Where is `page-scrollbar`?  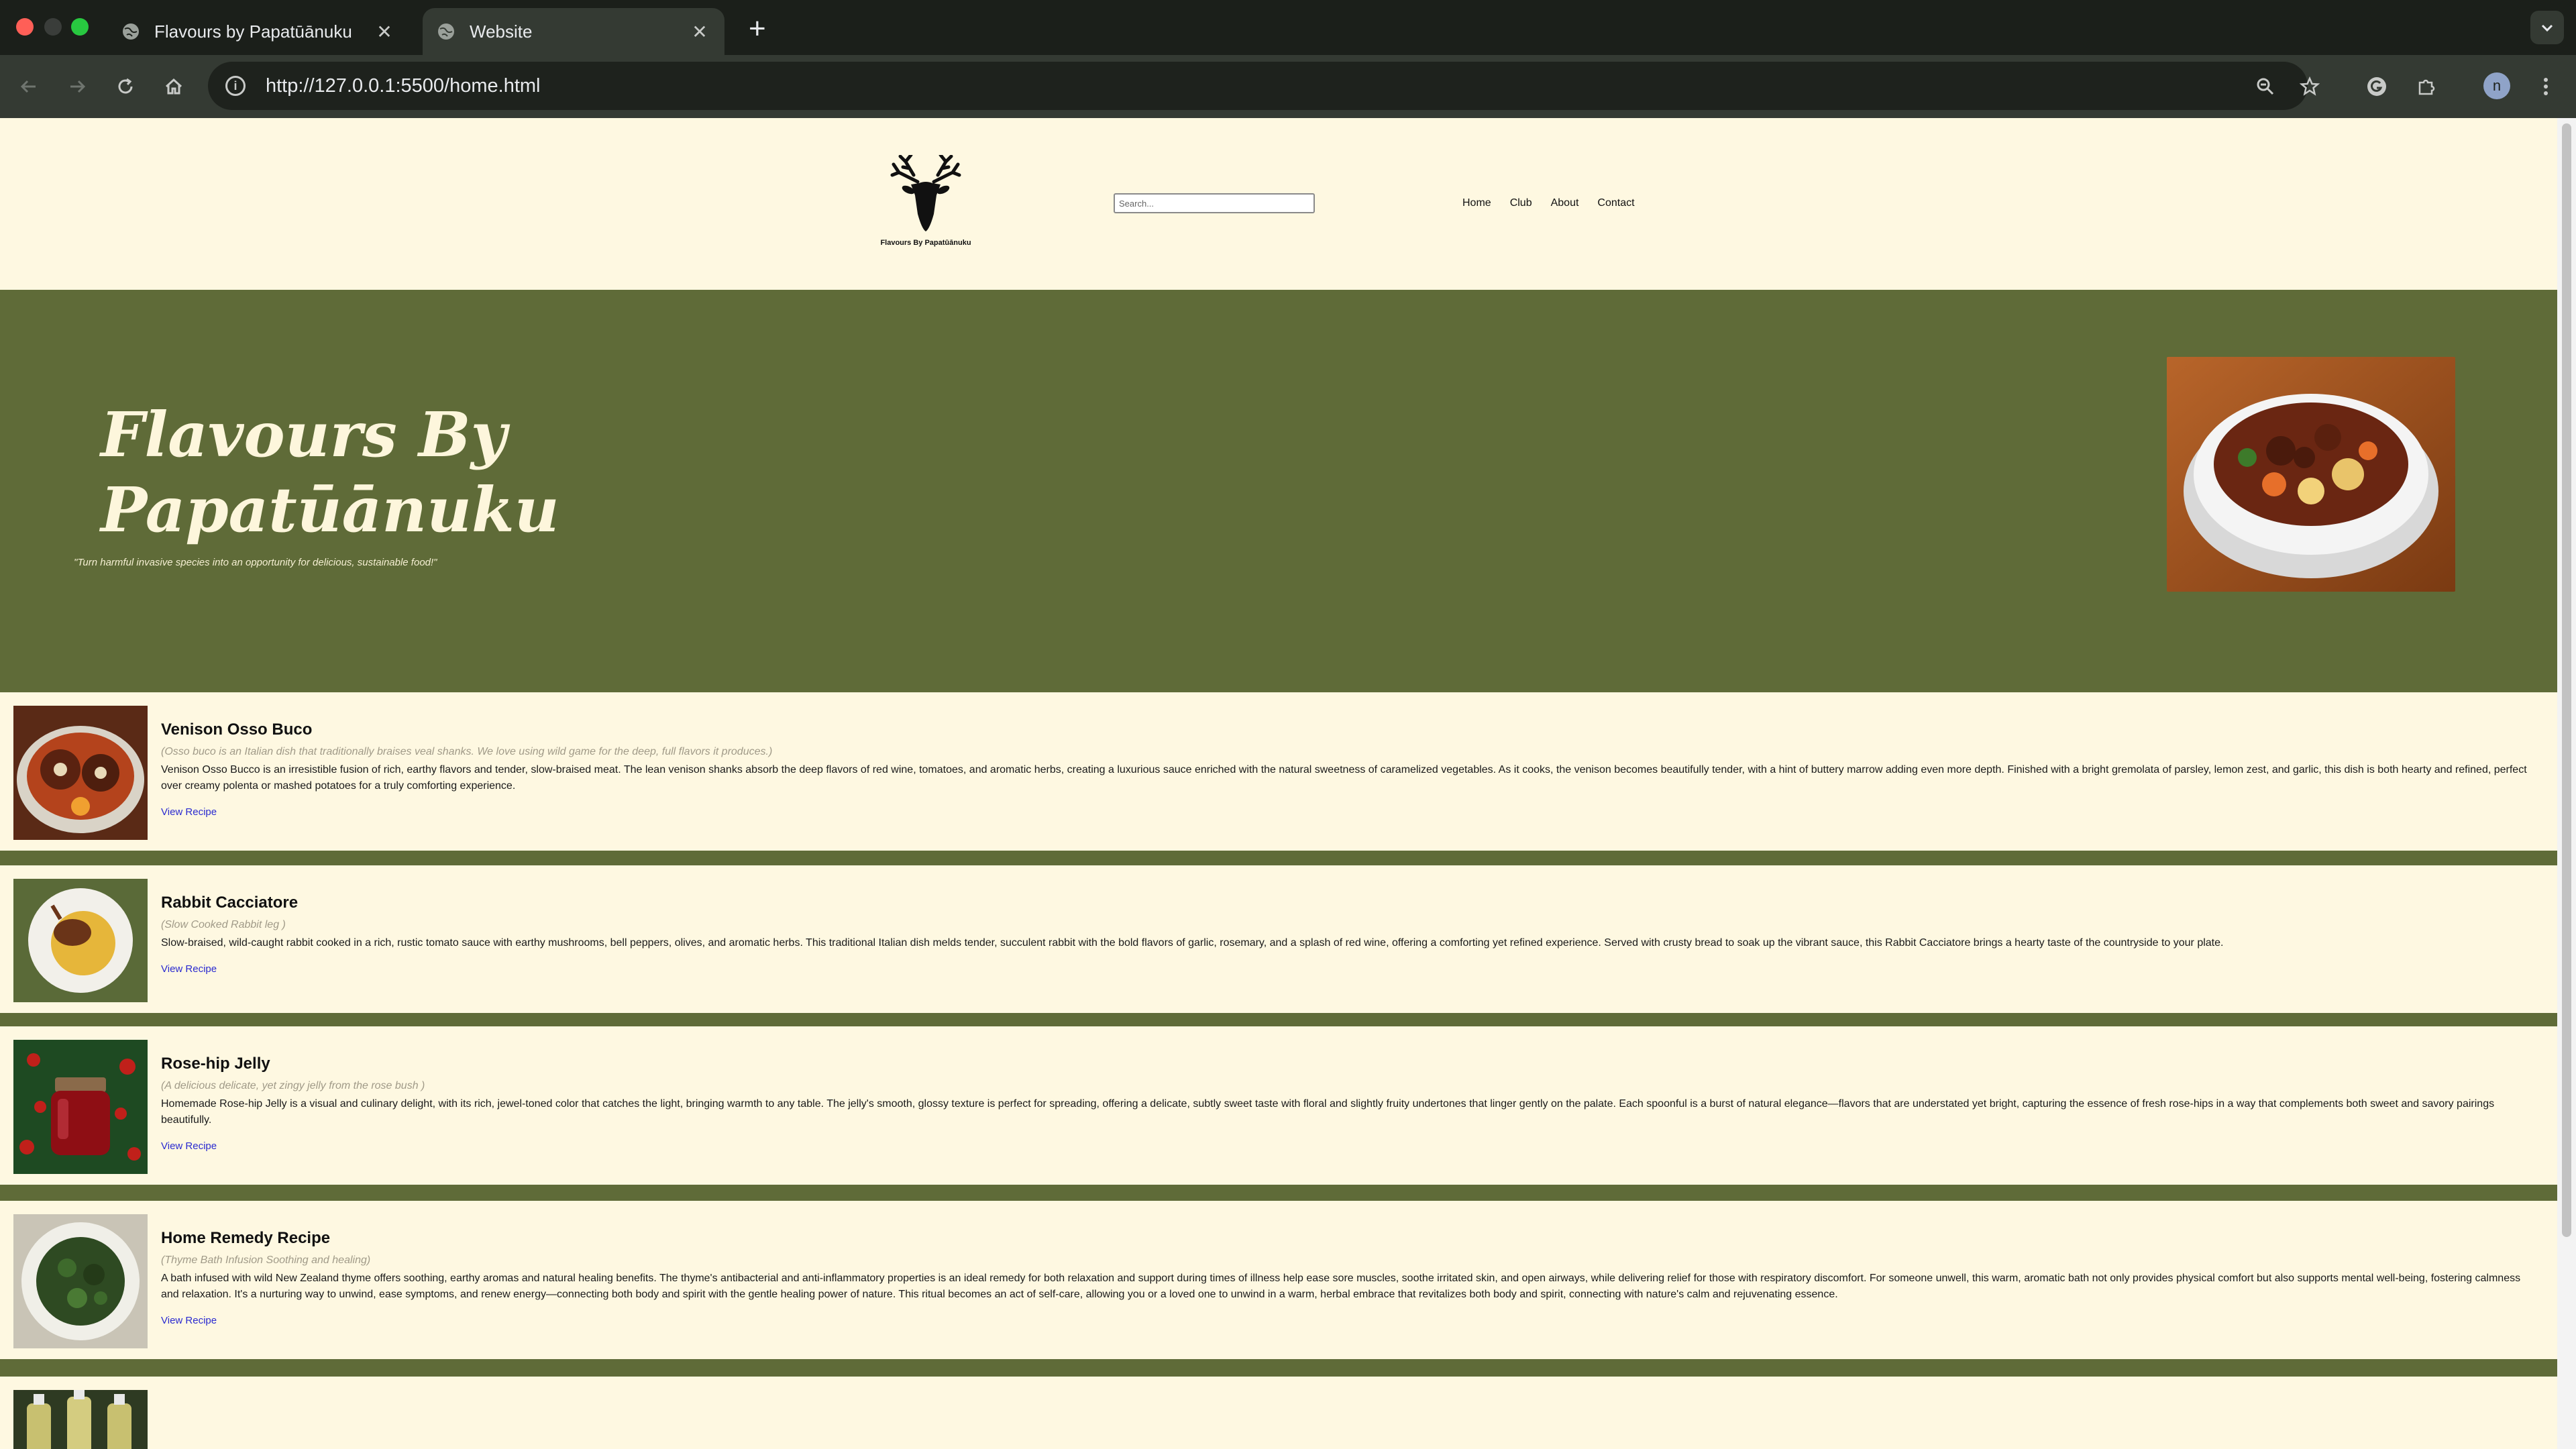
page-scrollbar is located at coordinates (2566, 783).